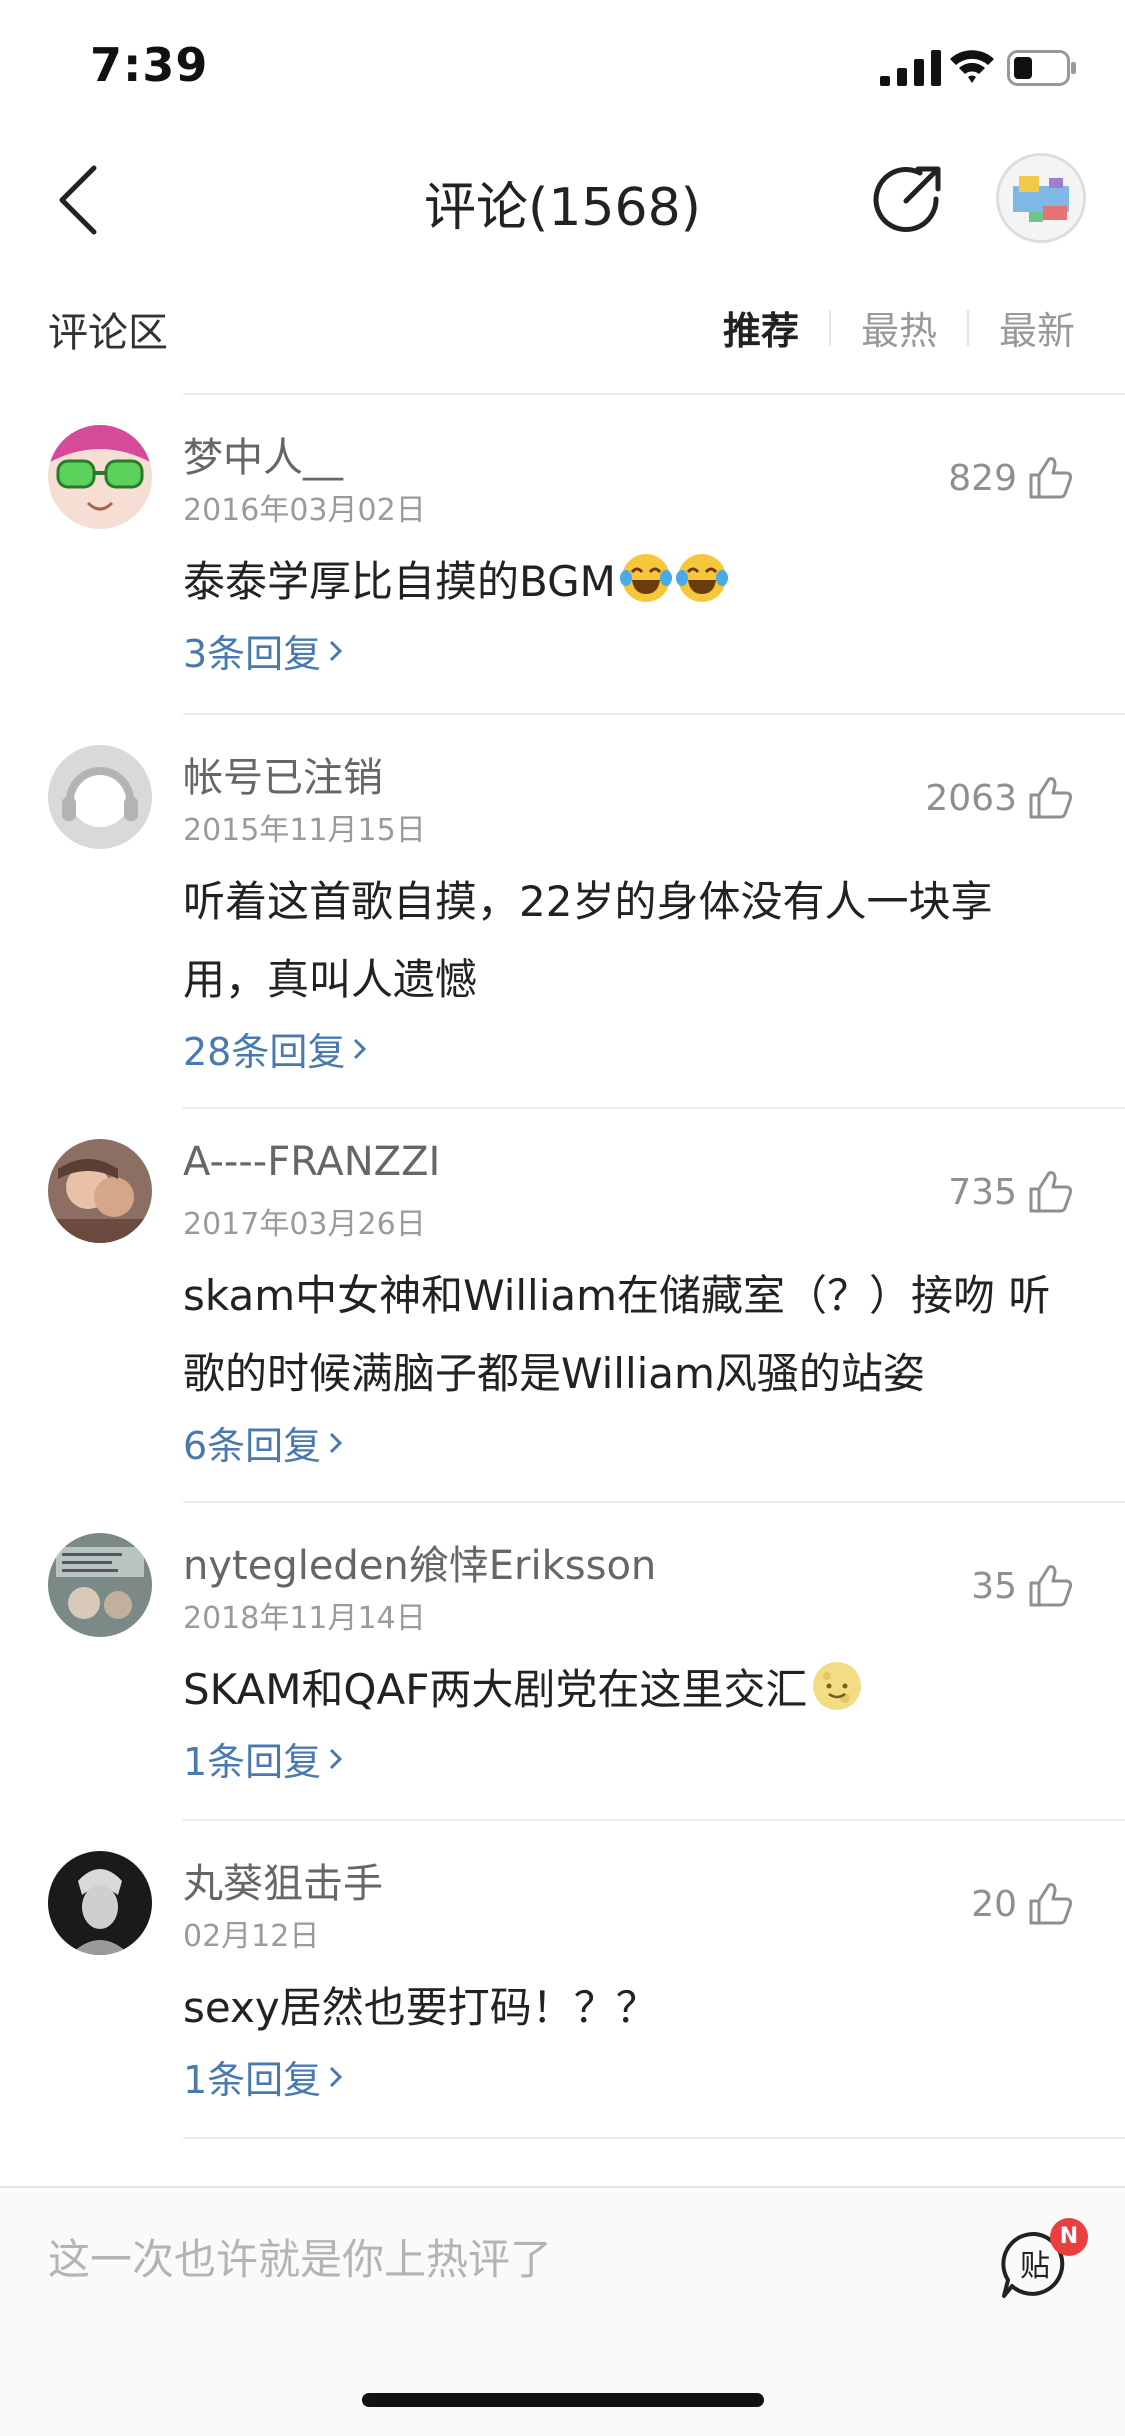 The height and width of the screenshot is (2436, 1125). What do you see at coordinates (908, 199) in the screenshot?
I see `share-button` at bounding box center [908, 199].